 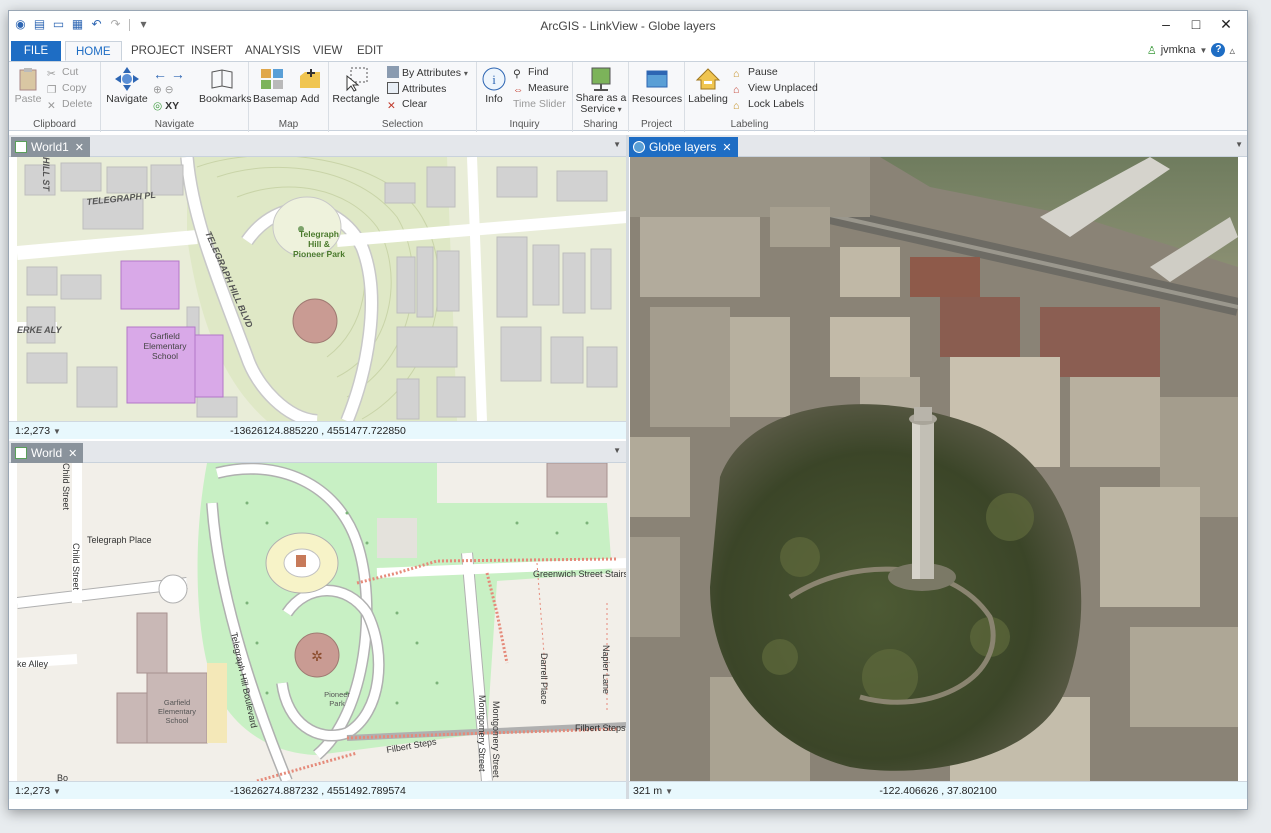 I want to click on basemap-button: Basemap, so click(x=275, y=85).